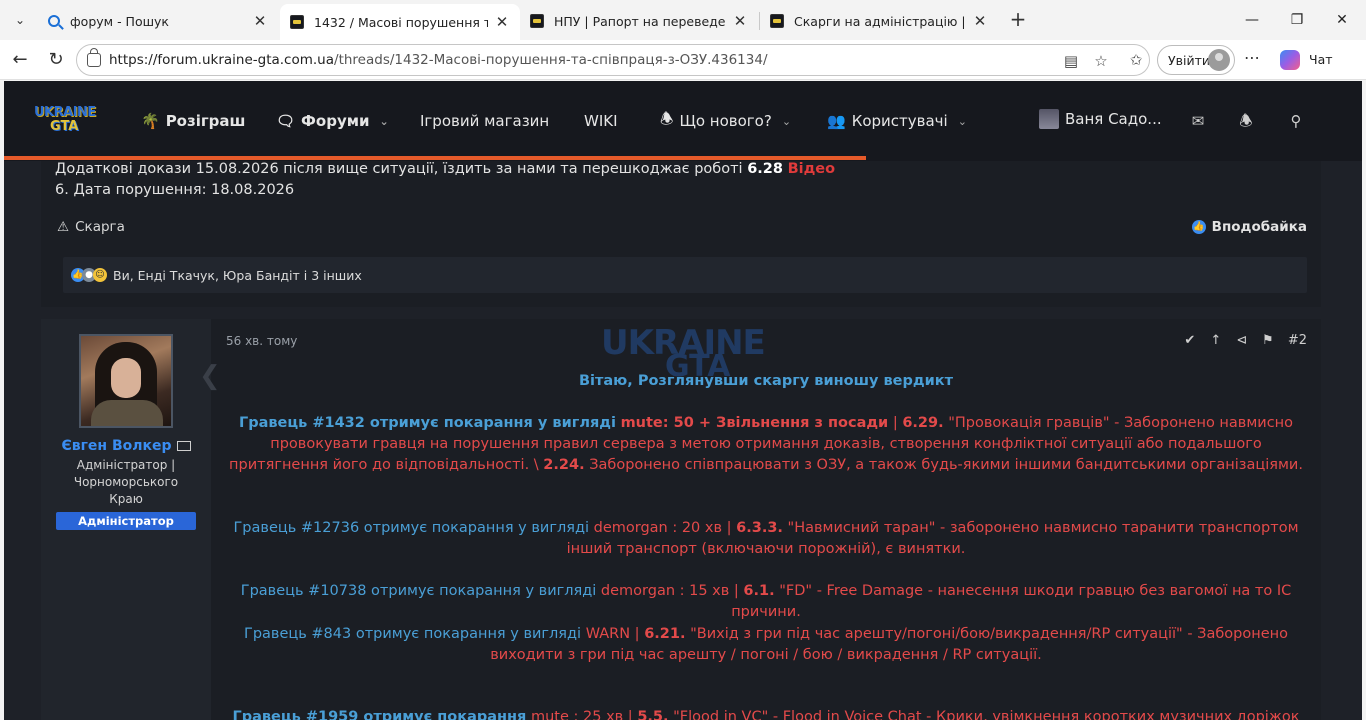  What do you see at coordinates (20, 20) in the screenshot?
I see `tab-list-chevron-icon: ⌄` at bounding box center [20, 20].